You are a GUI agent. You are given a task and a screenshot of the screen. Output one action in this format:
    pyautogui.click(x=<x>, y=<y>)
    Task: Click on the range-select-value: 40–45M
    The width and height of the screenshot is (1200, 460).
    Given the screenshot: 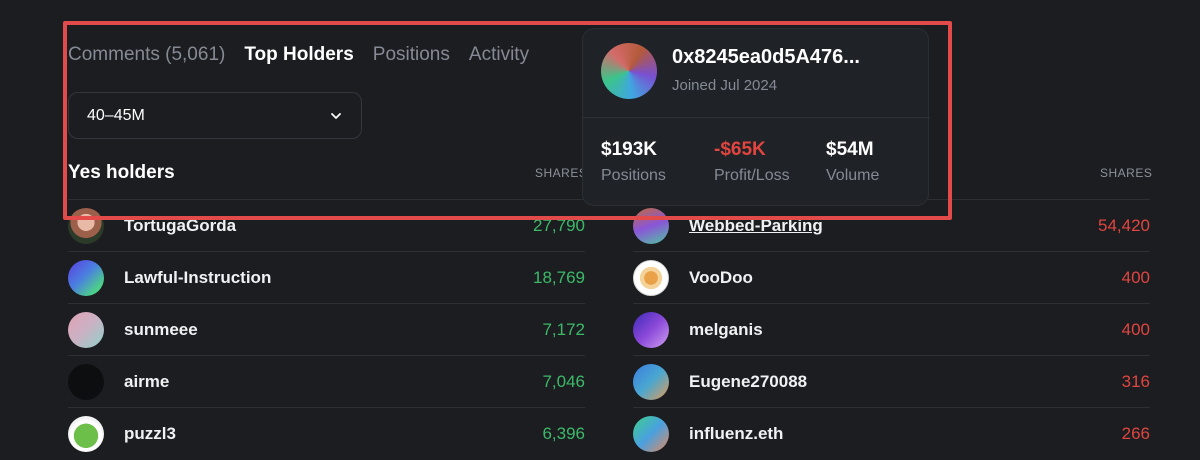 What is the action you would take?
    pyautogui.click(x=116, y=115)
    